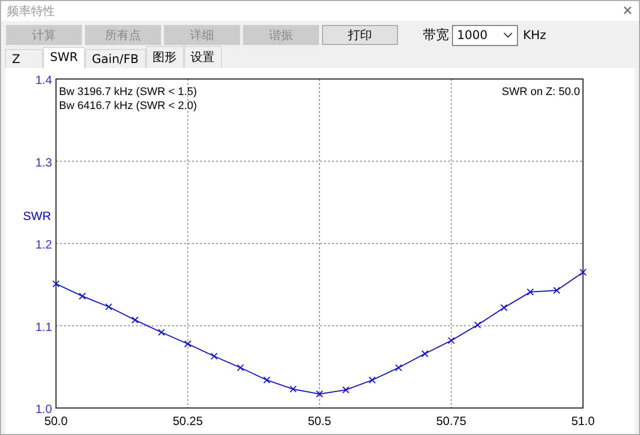  Describe the element at coordinates (320, 421) in the screenshot. I see `x-tick-label: 50.5` at that location.